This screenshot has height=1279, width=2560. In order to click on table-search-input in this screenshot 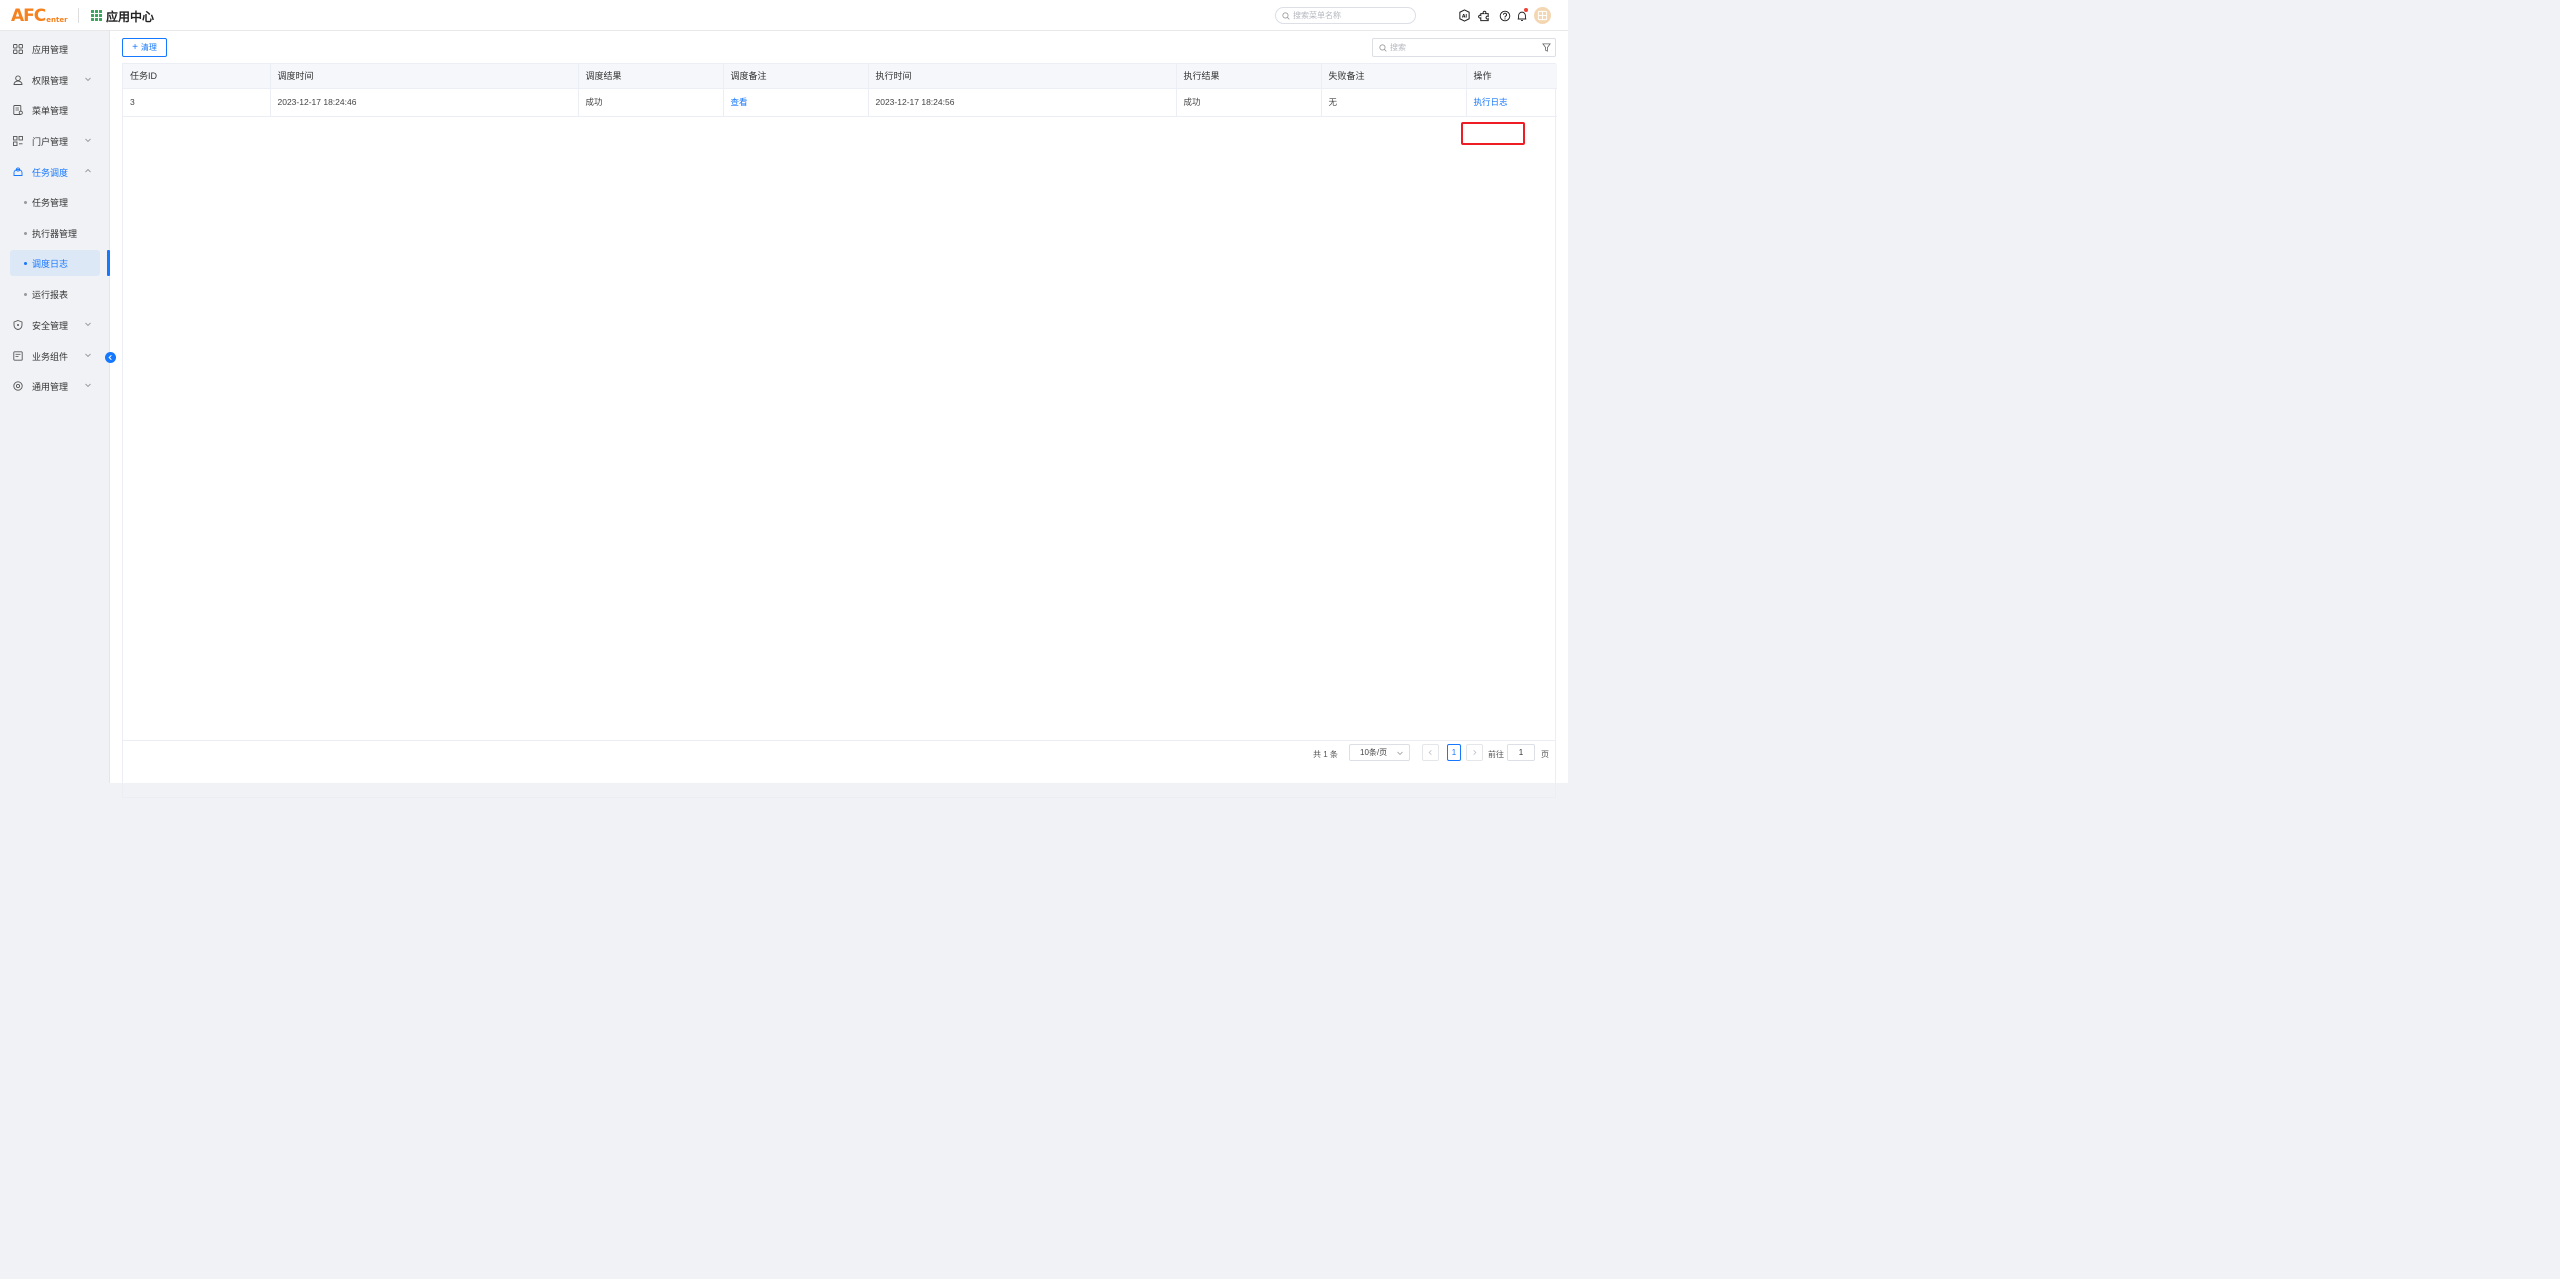, I will do `click(1445, 47)`.